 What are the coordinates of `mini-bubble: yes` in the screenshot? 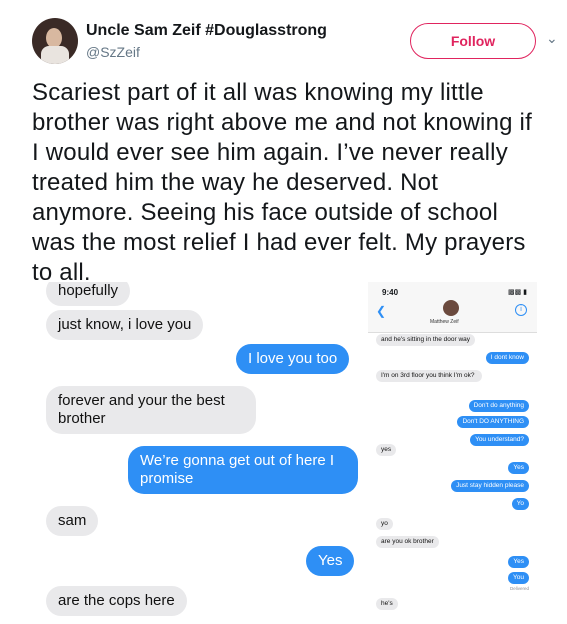 It's located at (386, 450).